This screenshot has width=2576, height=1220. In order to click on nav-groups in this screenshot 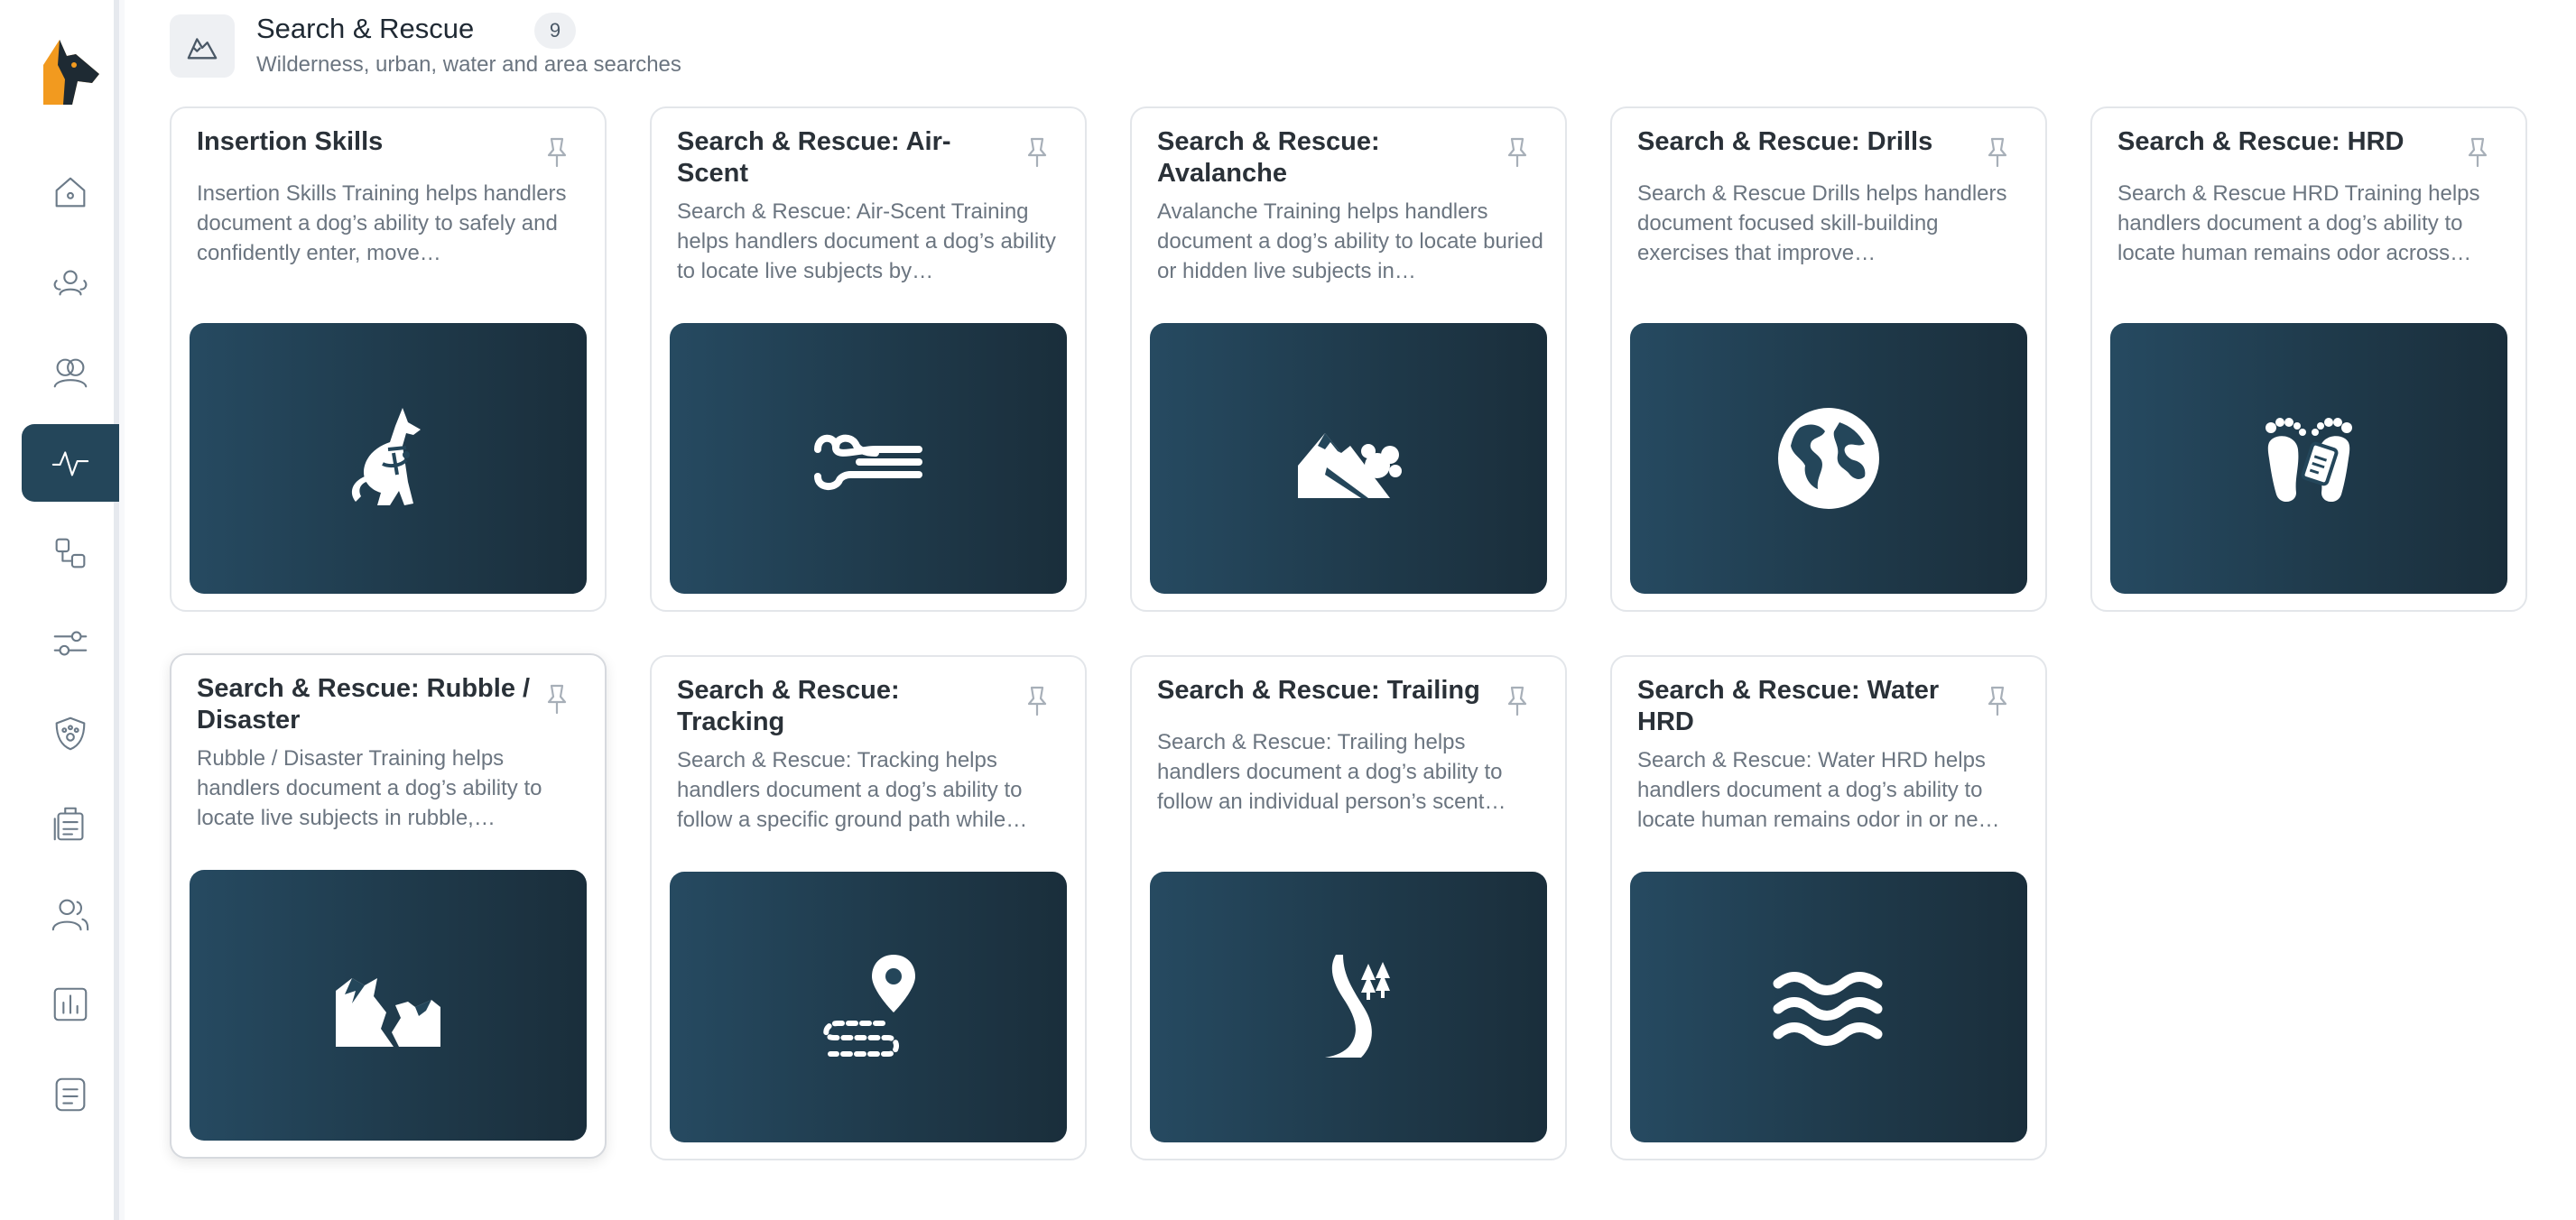, I will do `click(71, 372)`.